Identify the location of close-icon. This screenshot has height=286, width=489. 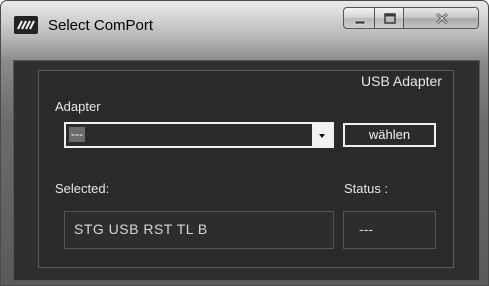
(442, 18).